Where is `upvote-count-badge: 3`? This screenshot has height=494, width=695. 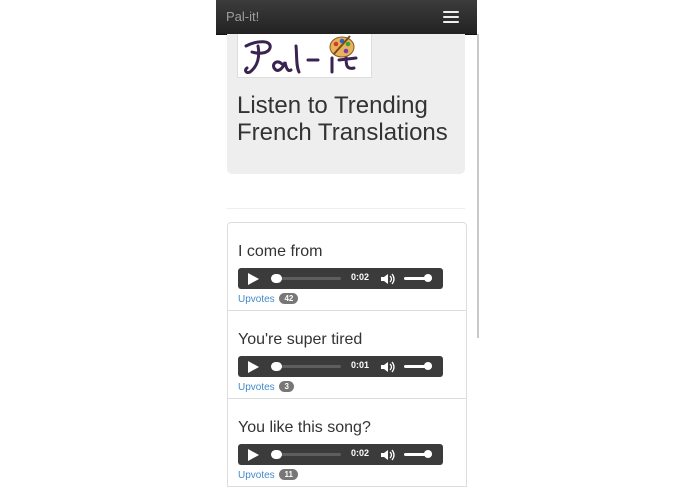
upvote-count-badge: 3 is located at coordinates (286, 386).